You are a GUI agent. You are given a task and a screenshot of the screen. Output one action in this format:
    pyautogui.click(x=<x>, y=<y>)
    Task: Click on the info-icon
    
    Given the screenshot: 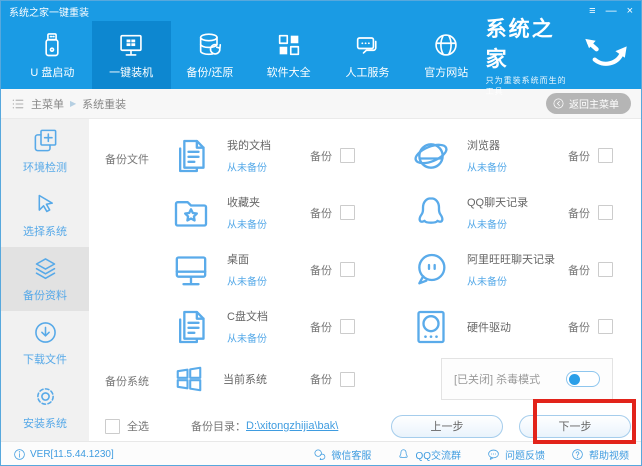 What is the action you would take?
    pyautogui.click(x=19, y=454)
    